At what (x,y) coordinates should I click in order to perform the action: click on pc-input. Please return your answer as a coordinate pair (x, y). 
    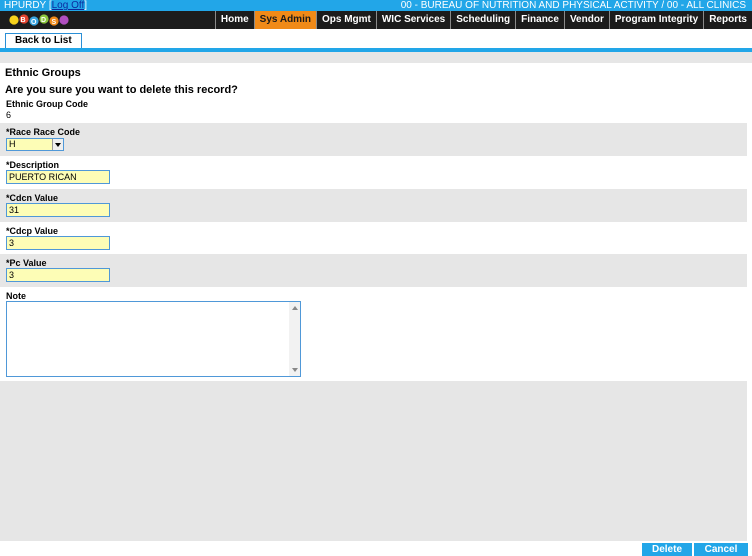
    Looking at the image, I should click on (58, 275).